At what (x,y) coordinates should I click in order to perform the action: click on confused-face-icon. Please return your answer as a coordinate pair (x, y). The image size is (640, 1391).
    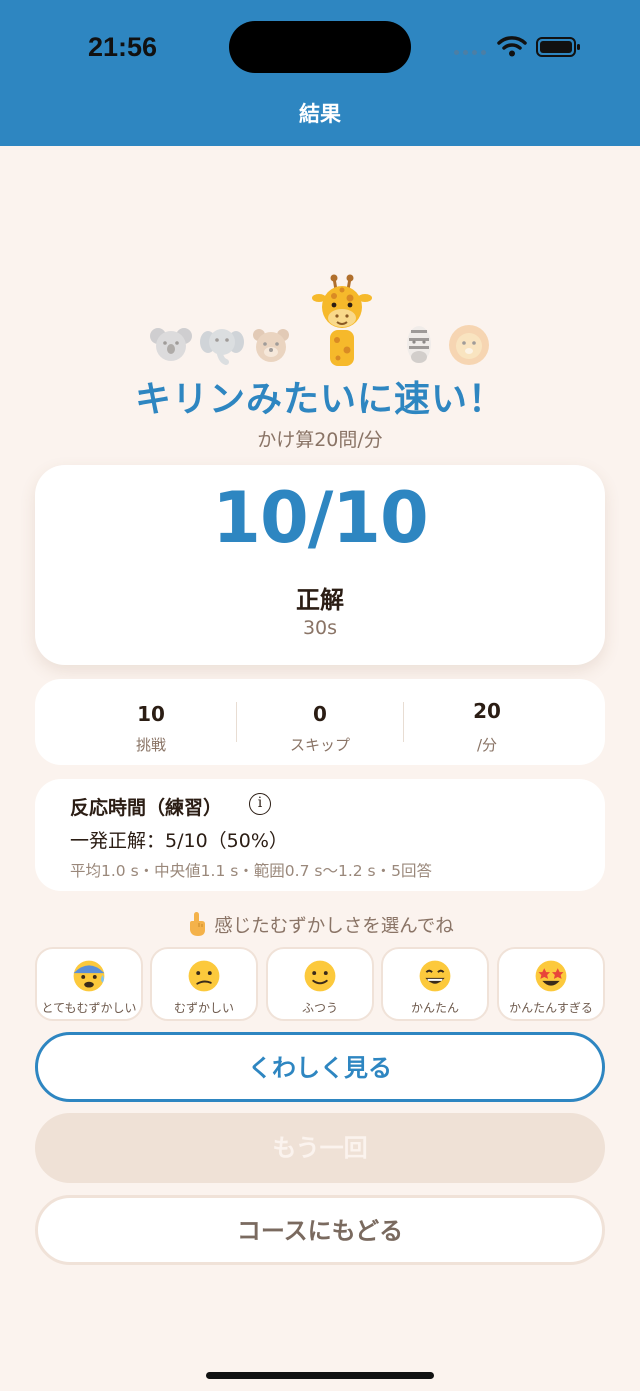
    Looking at the image, I should click on (204, 976).